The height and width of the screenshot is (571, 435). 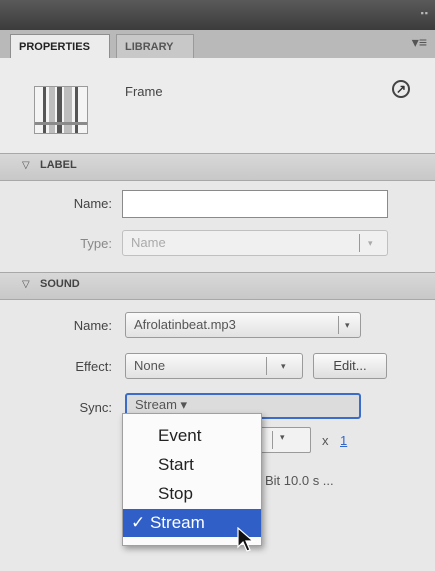 I want to click on repeat-dropdown: ▾, so click(x=283, y=440).